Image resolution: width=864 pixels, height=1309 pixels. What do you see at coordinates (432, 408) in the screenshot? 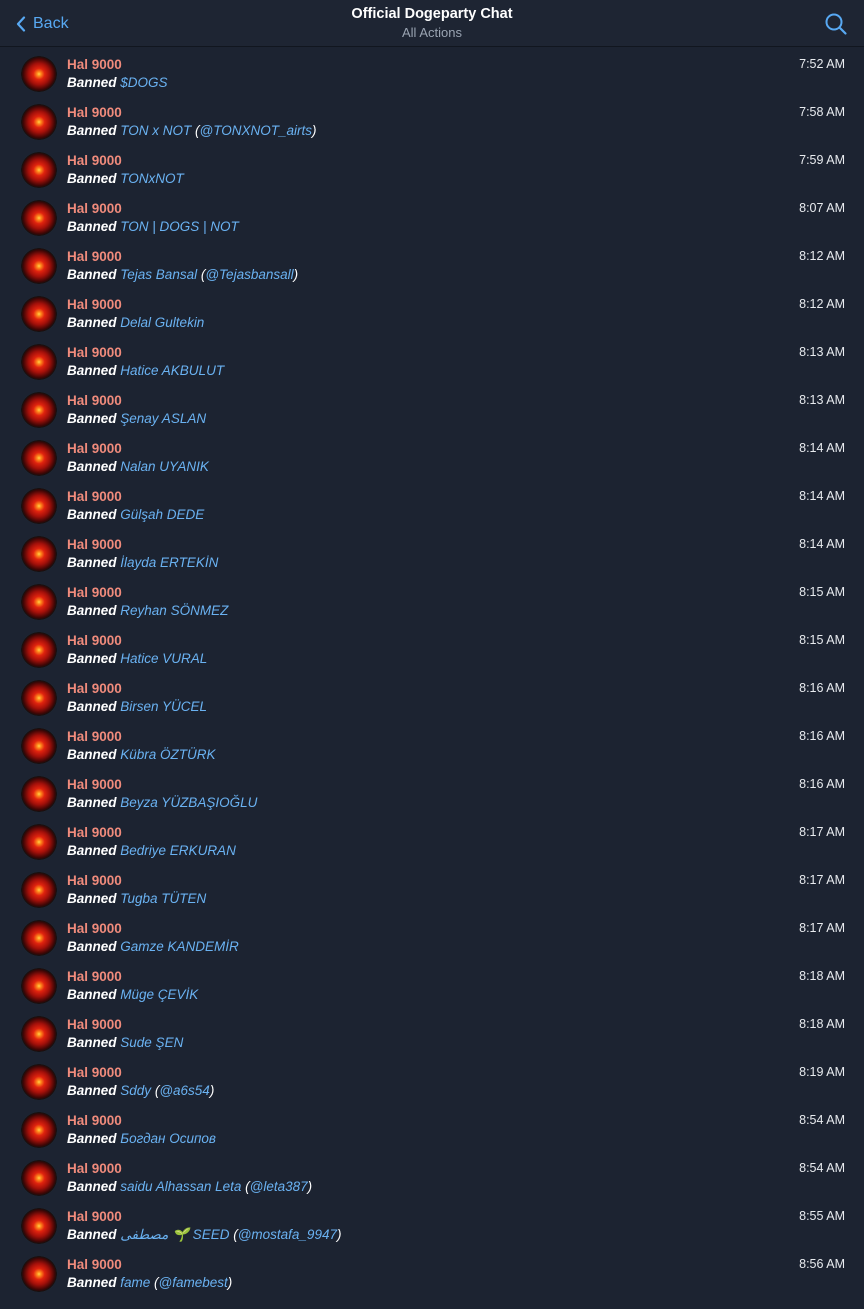
I see `log-entry: Hal 9000 Banned Şenay ASLAN 8:13 AM` at bounding box center [432, 408].